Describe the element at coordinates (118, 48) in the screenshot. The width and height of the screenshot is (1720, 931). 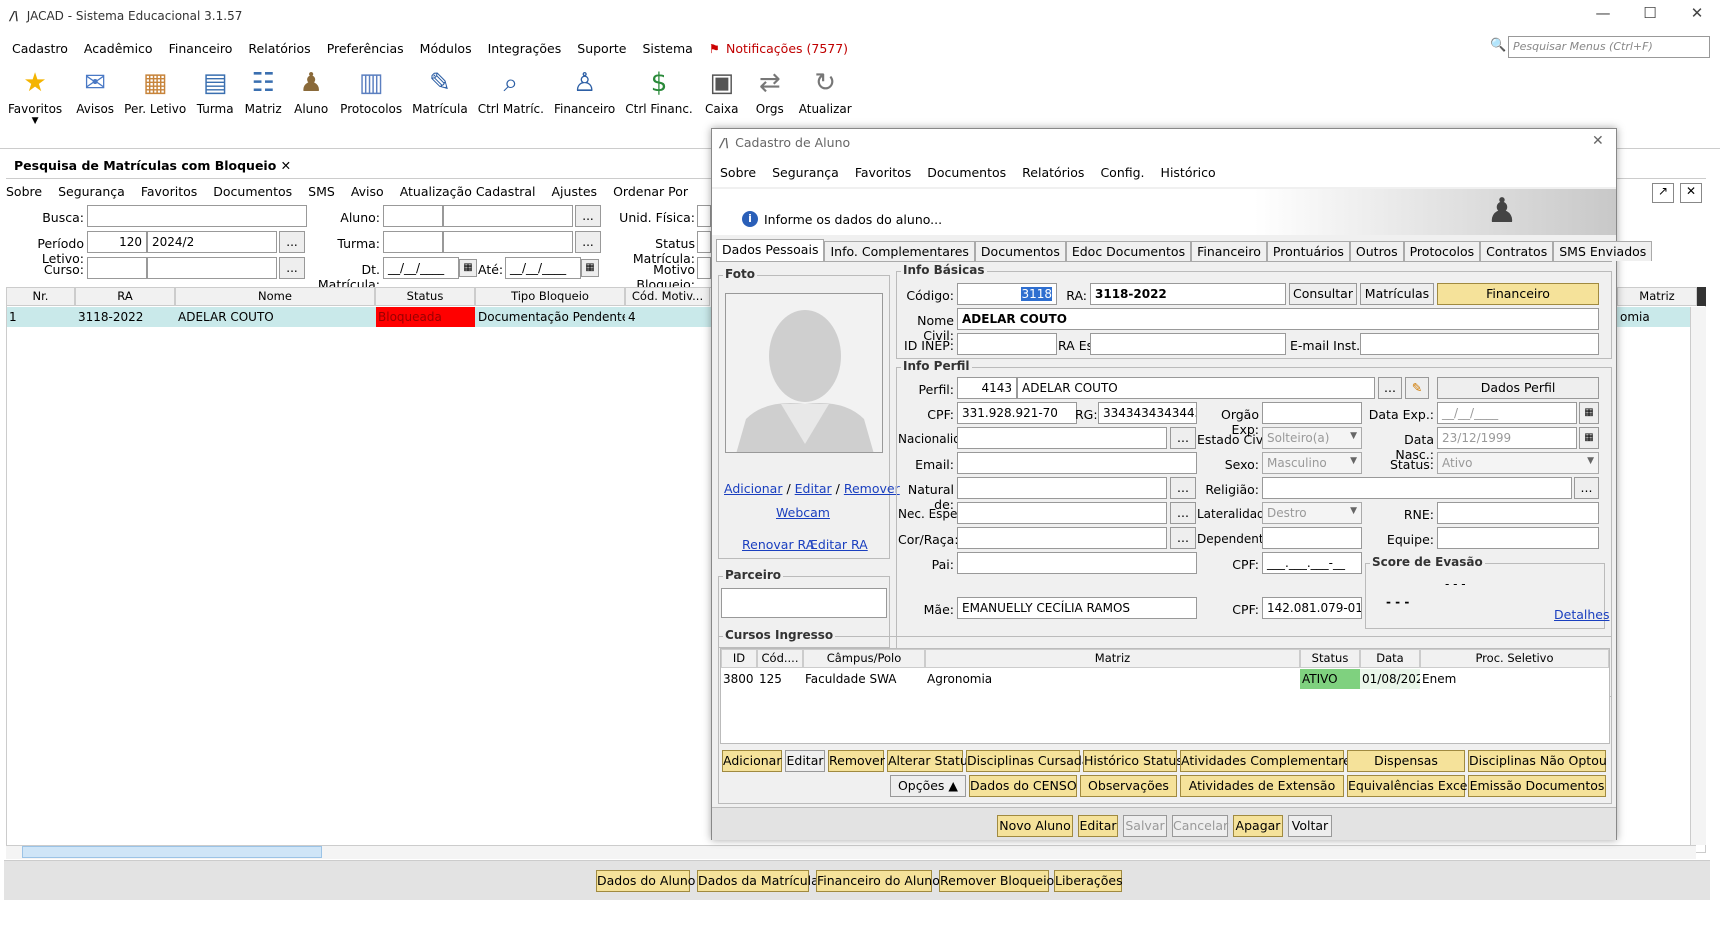
I see `menu-academico: Acadêmico` at that location.